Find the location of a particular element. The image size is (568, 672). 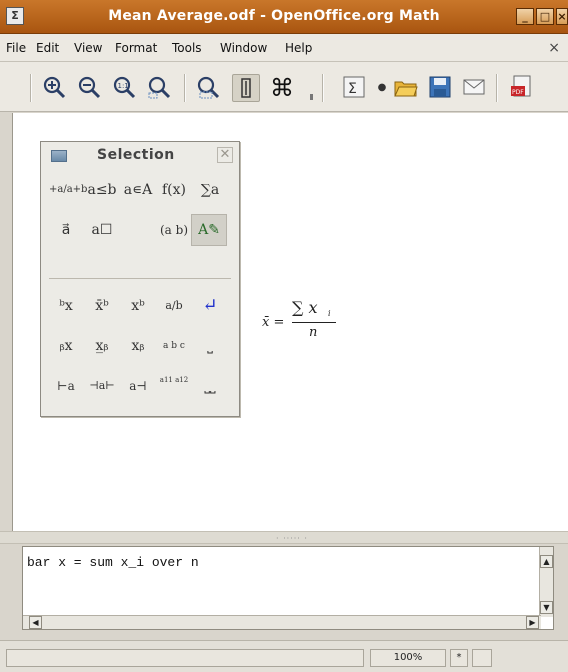

left-subscript-icon: ᵦx is located at coordinates (66, 346).